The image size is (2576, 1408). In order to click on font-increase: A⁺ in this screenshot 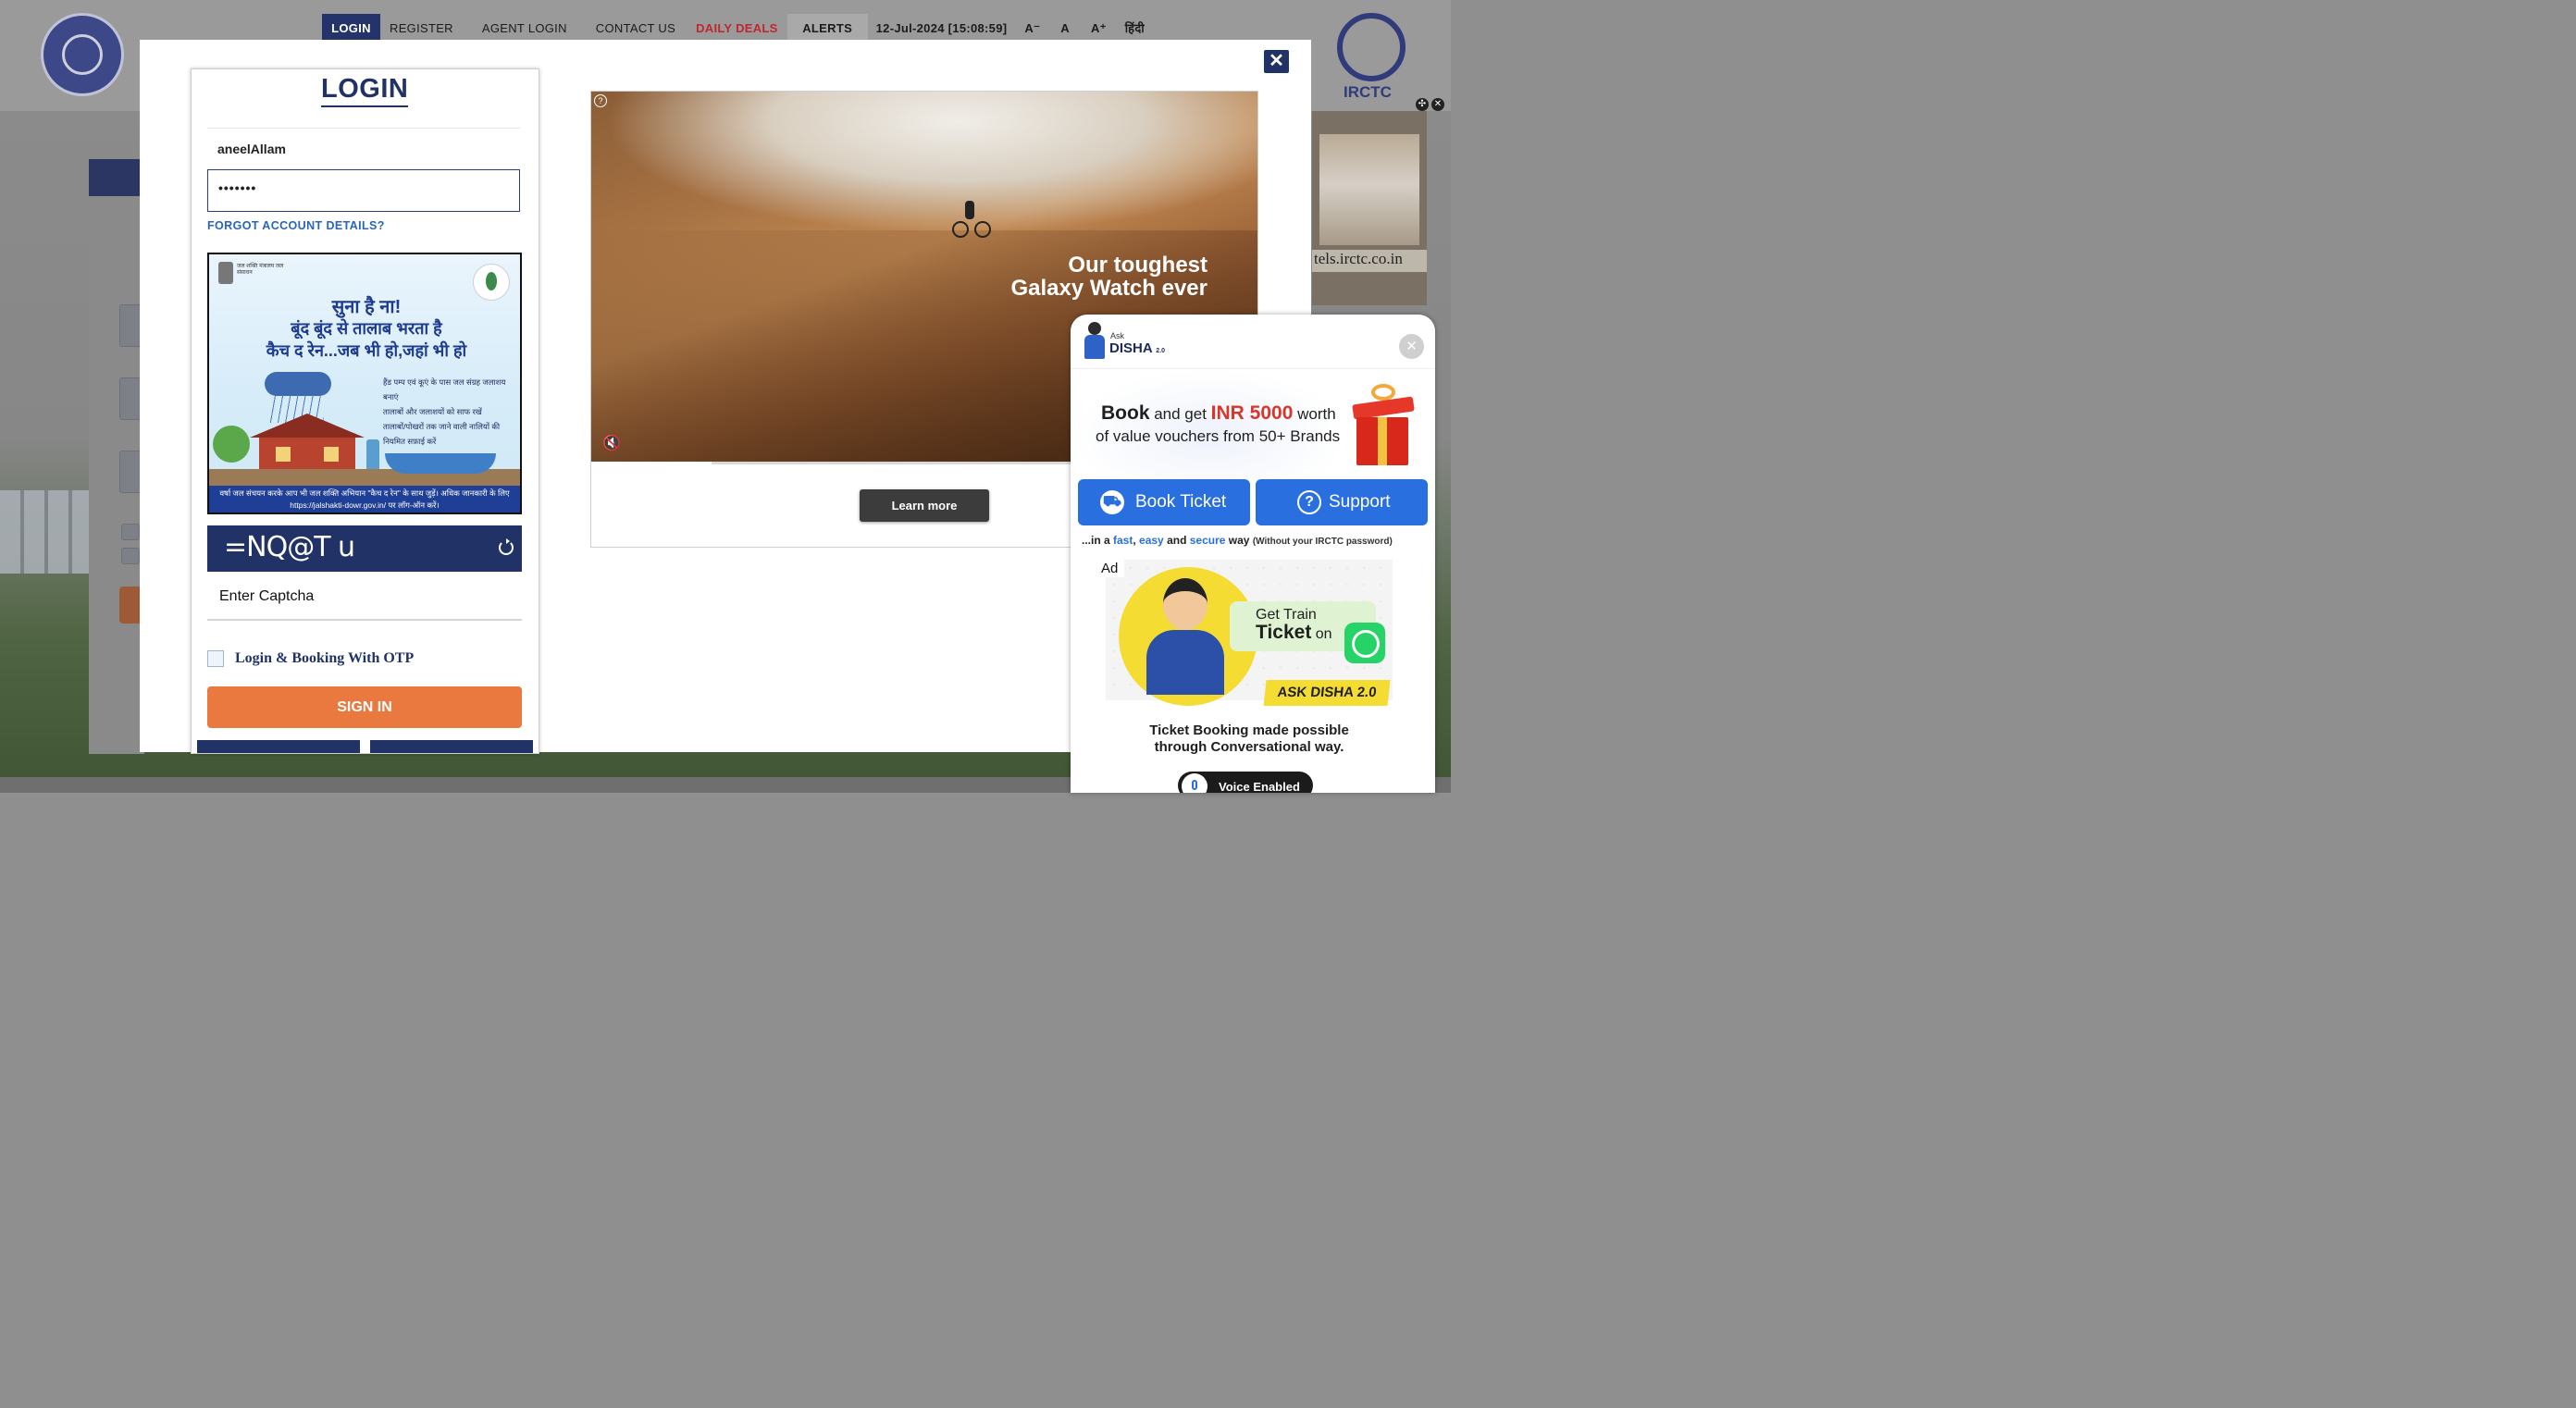, I will do `click(1099, 27)`.